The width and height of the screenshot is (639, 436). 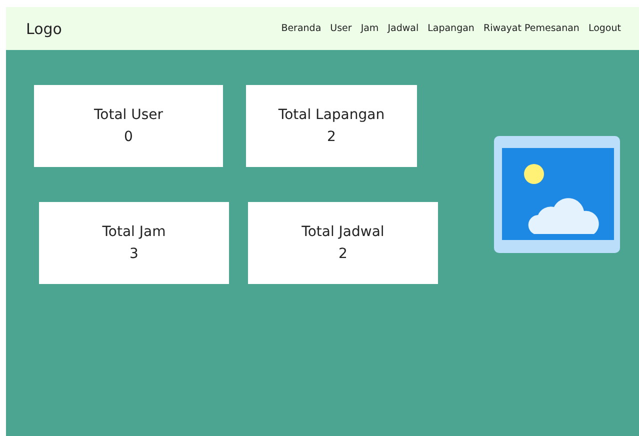 What do you see at coordinates (134, 232) in the screenshot?
I see `stat-label: Total Jam` at bounding box center [134, 232].